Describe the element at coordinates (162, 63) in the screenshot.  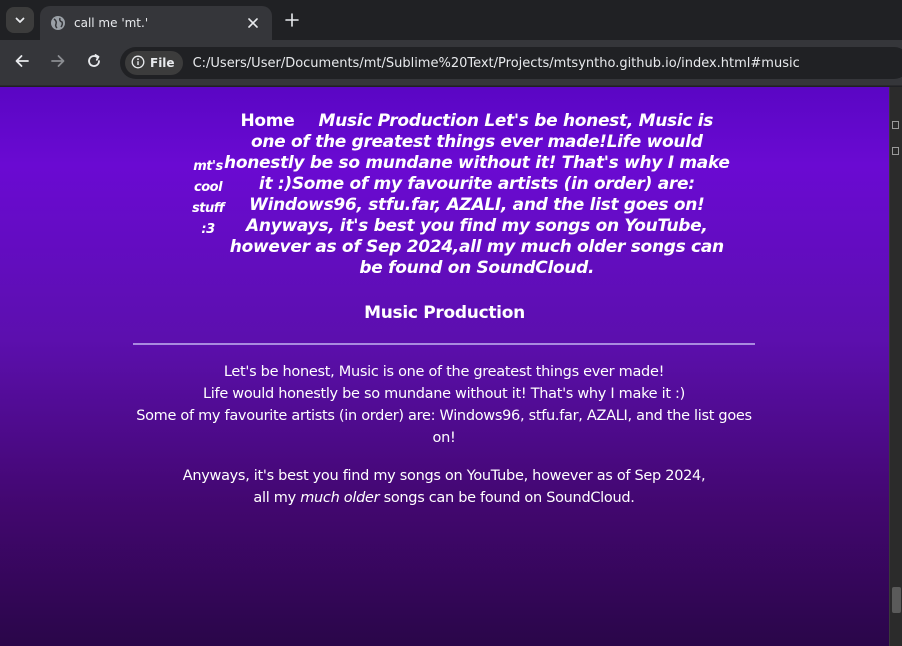
I see `site-chip-label: File` at that location.